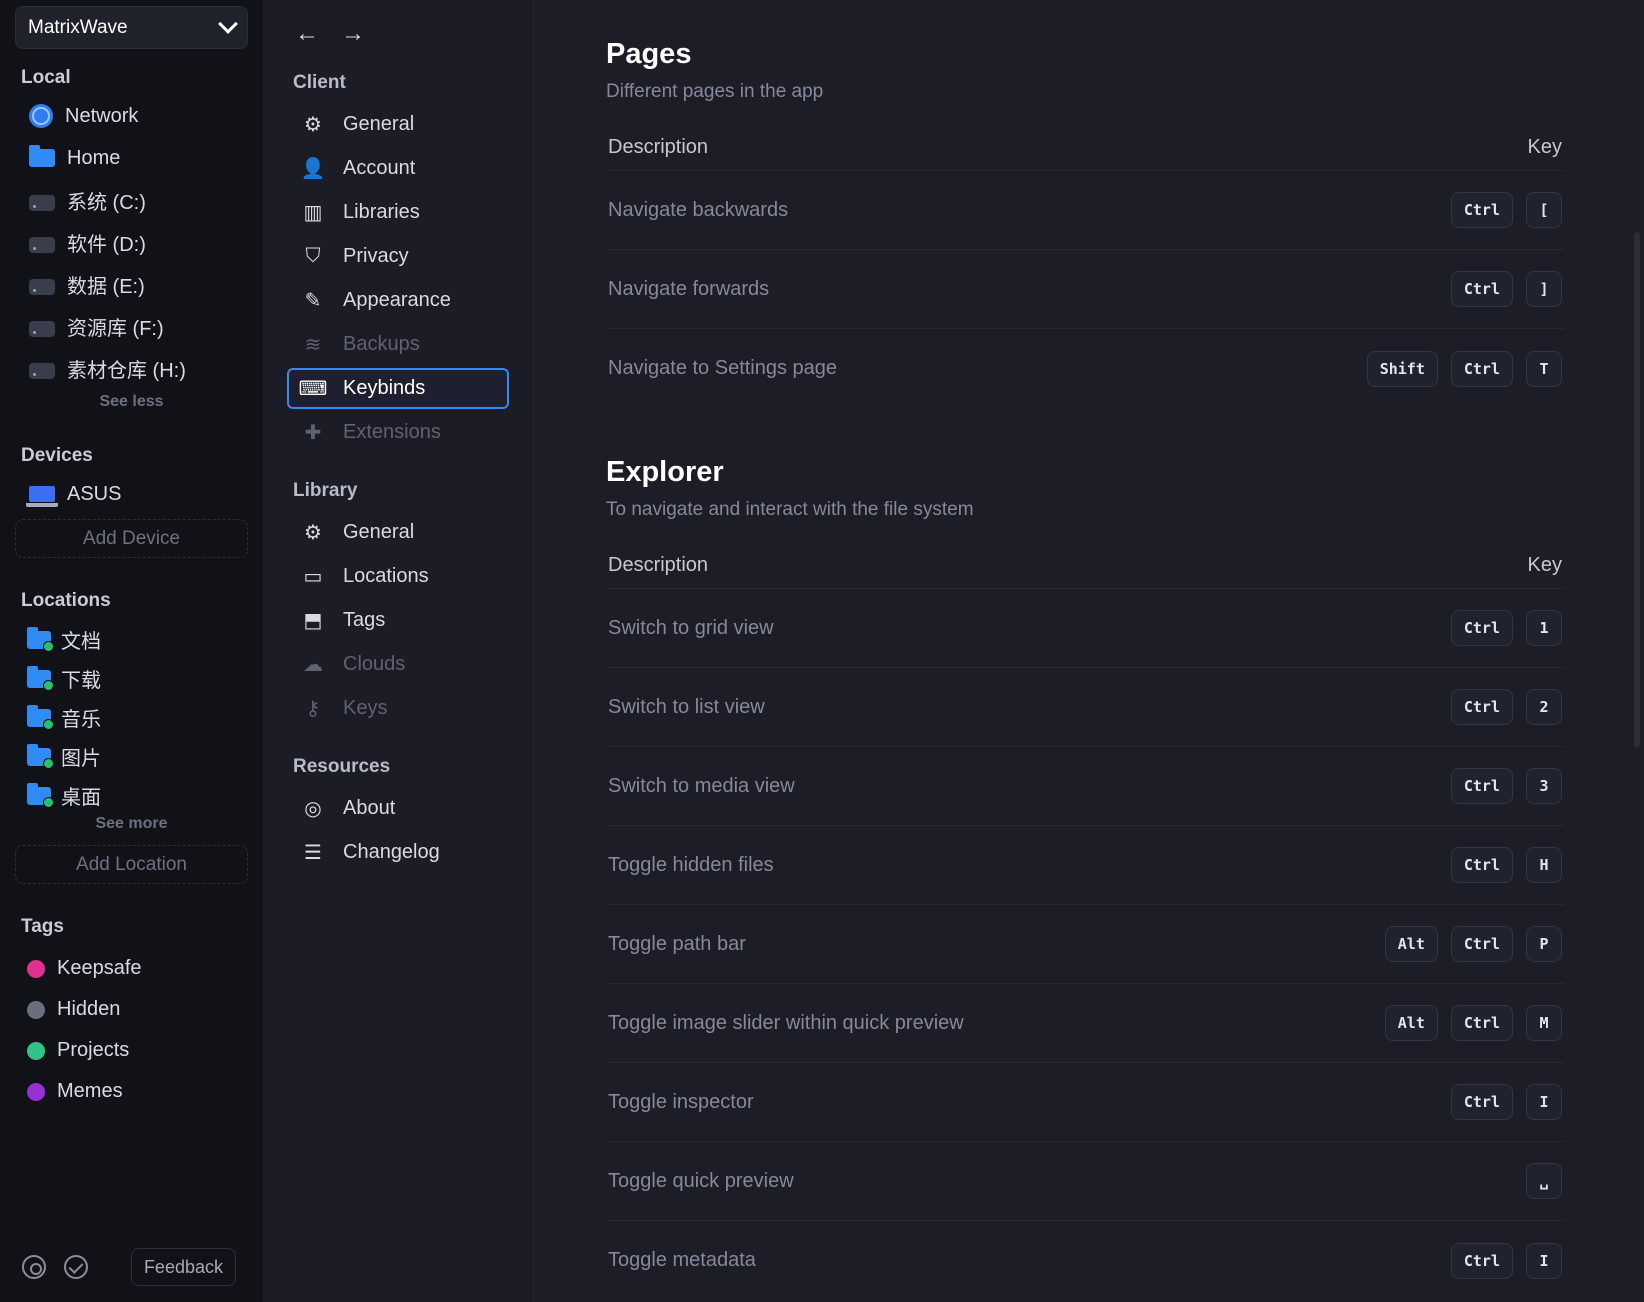  I want to click on sidebar-local-item: 数据 (E:), so click(131, 284).